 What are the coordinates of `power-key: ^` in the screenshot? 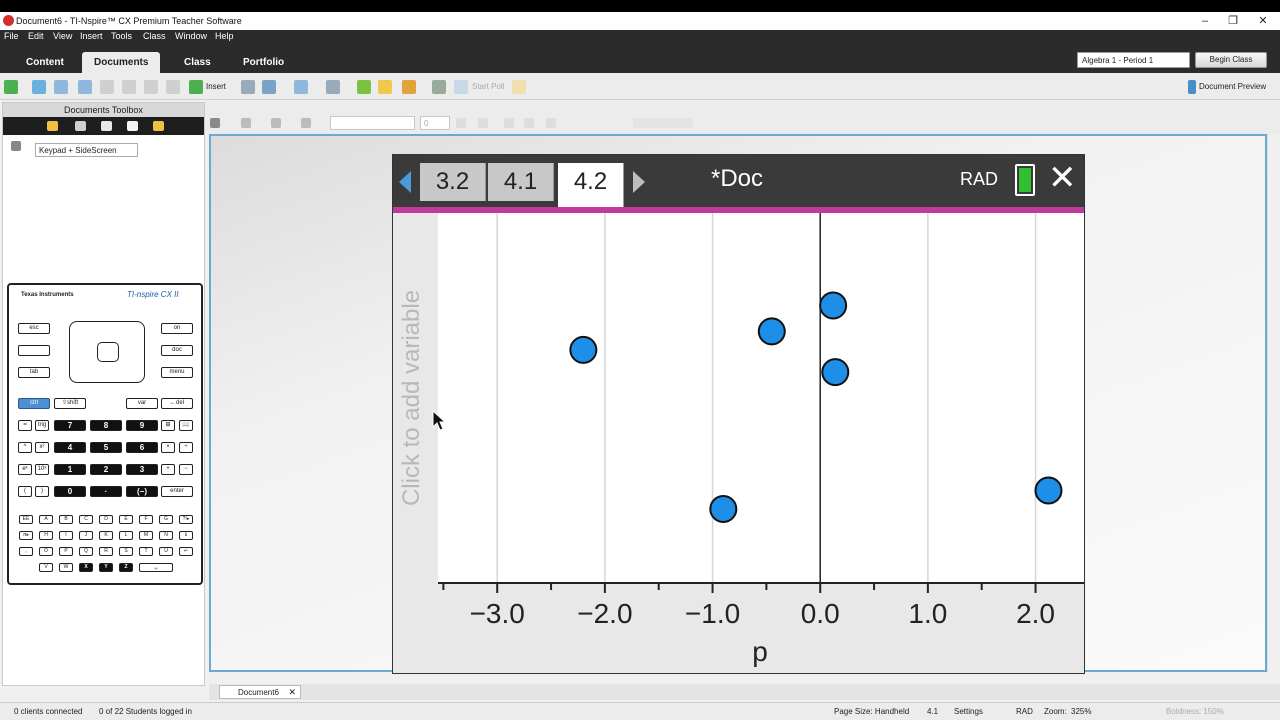 It's located at (25, 447).